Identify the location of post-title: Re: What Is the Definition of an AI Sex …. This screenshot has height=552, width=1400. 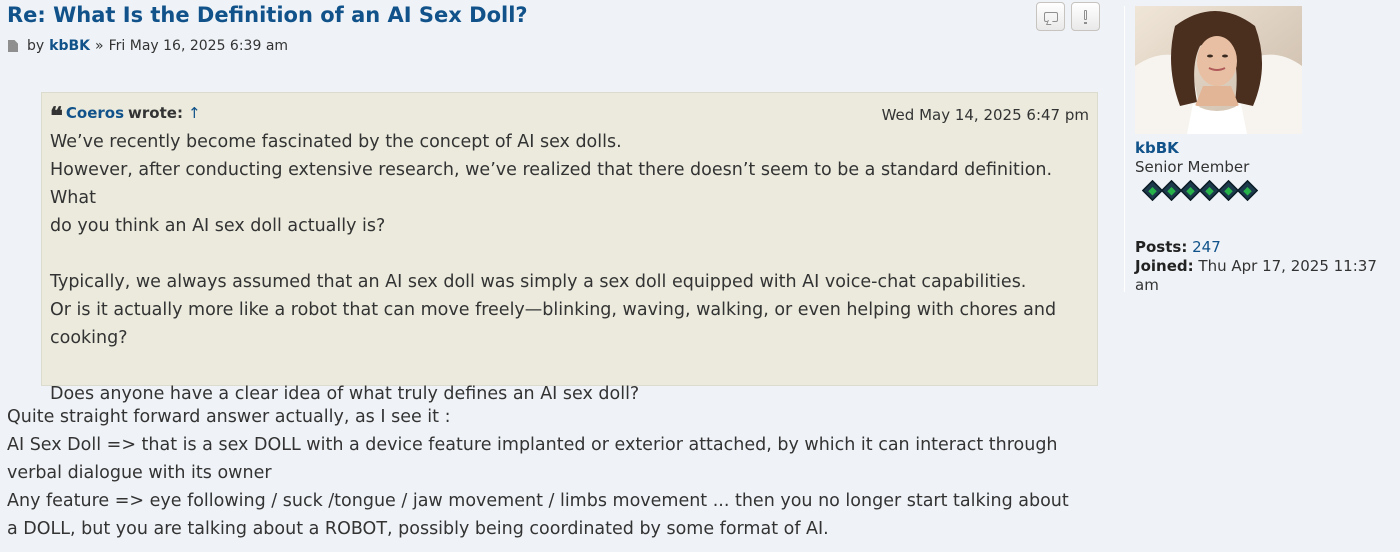
(267, 15).